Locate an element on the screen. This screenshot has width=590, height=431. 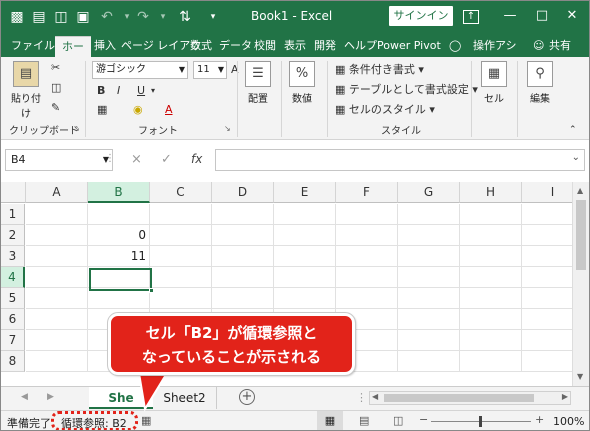
row-header-4: 4 is located at coordinates (13, 277).